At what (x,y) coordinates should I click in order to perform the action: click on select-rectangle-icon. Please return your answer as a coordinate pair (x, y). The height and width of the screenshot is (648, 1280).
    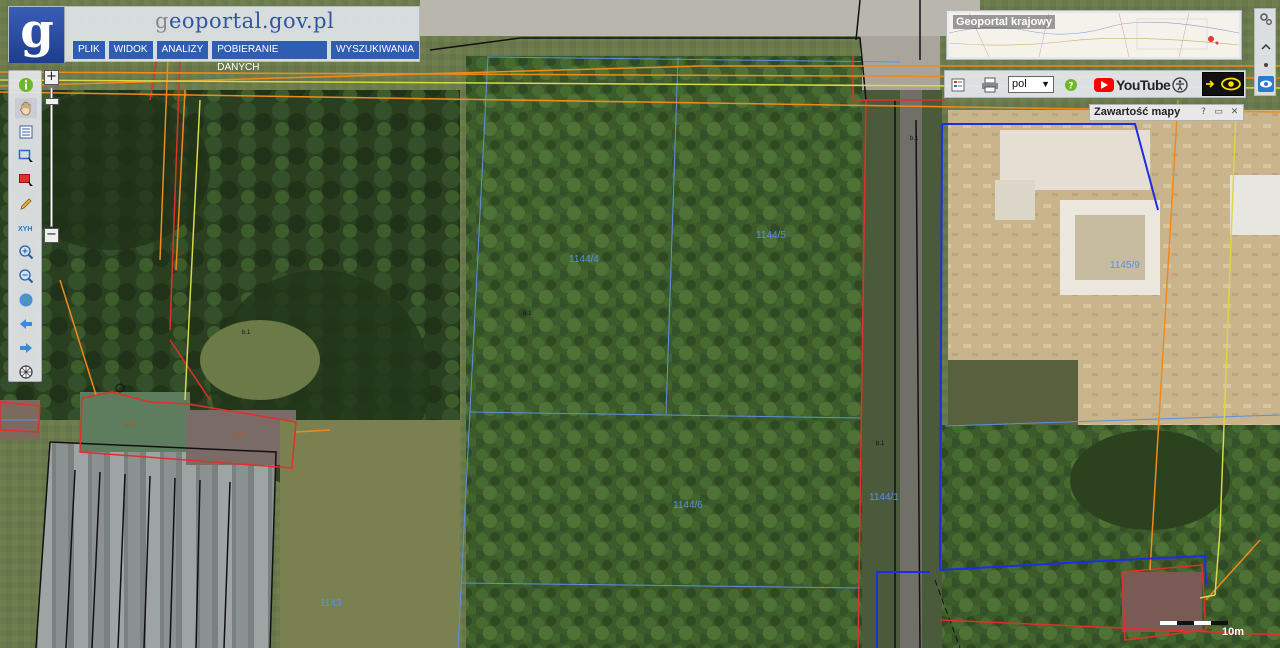
    Looking at the image, I should click on (26, 156).